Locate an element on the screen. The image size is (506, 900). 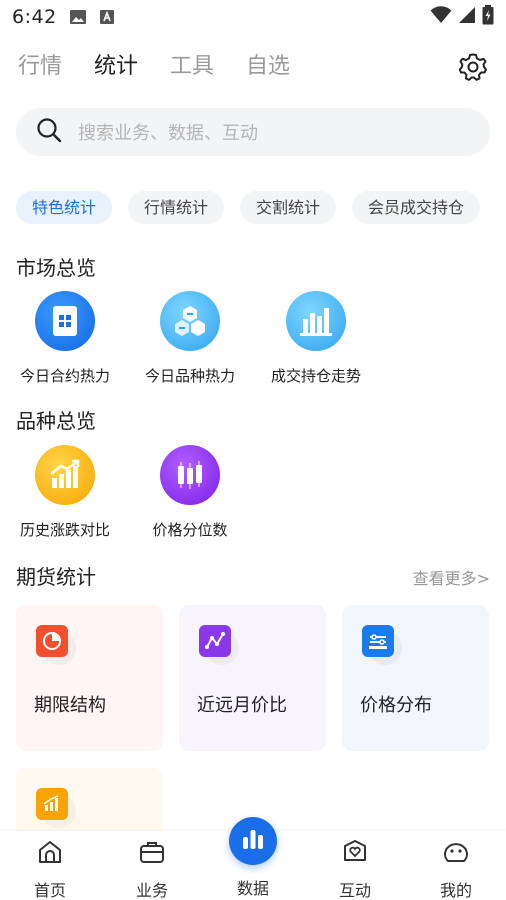
price-percentile-label: 价格分位数 is located at coordinates (190, 530).